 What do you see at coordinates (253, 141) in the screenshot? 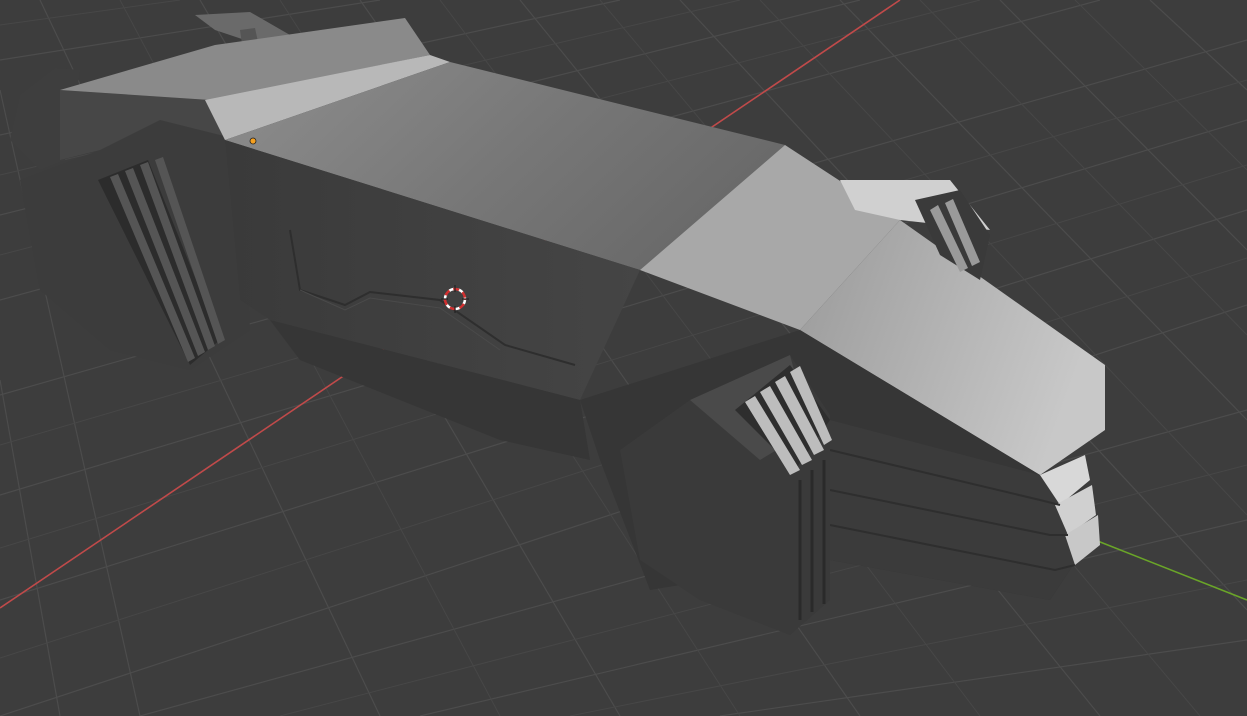
I see `object-origin-icon` at bounding box center [253, 141].